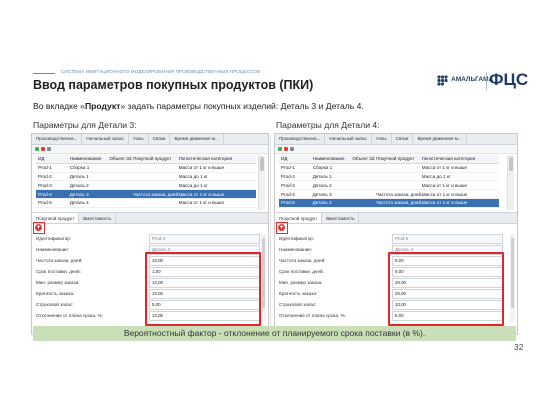  What do you see at coordinates (389, 186) in the screenshot?
I see `table-row: Prod-3 Деталь 2 Масса от 1 кг и выше` at bounding box center [389, 186].